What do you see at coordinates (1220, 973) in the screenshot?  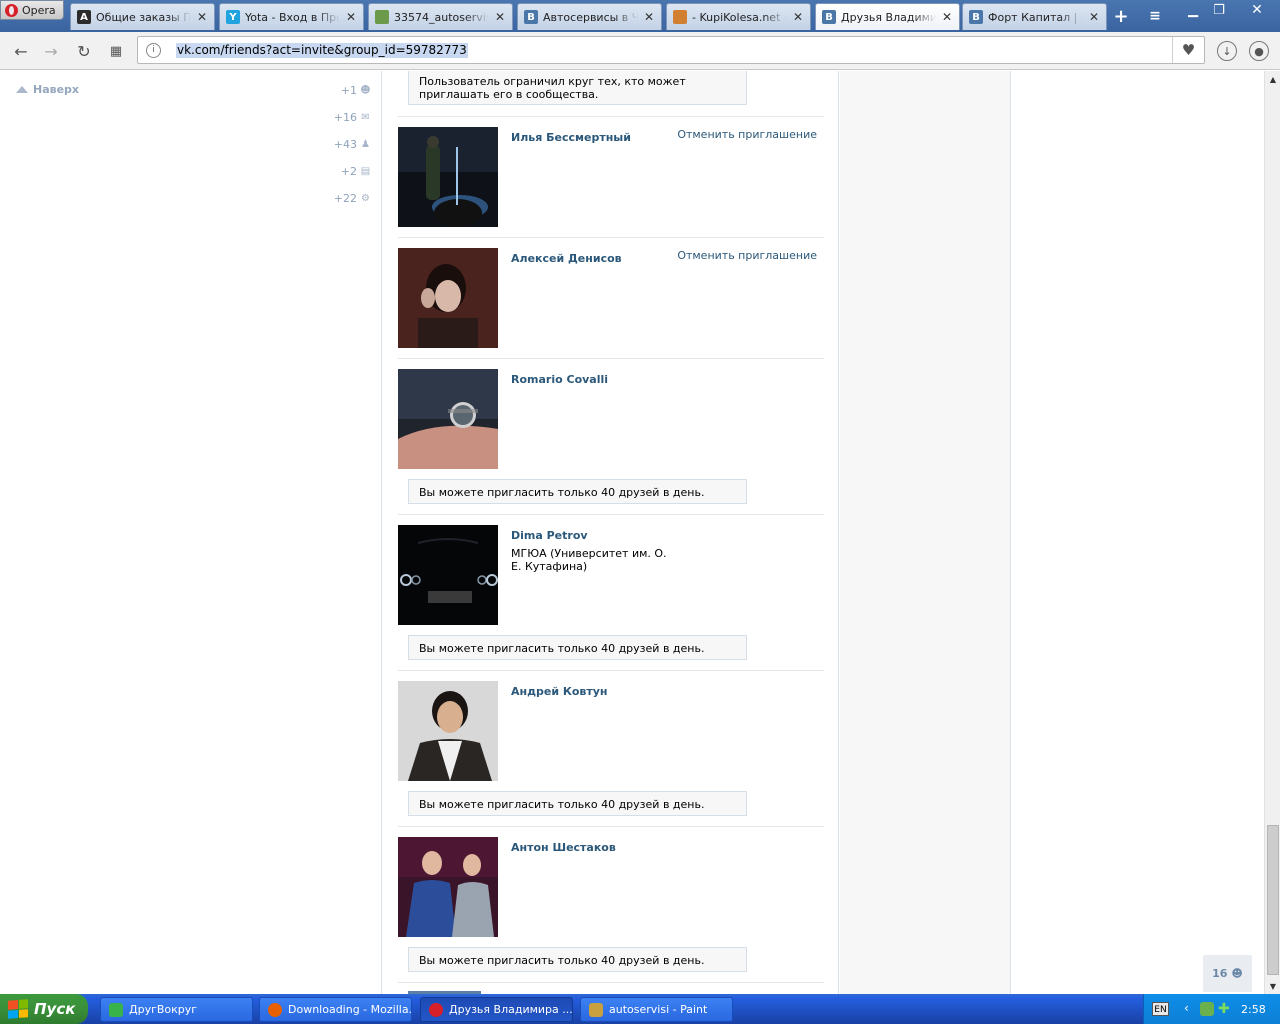 I see `friends-online-count: 16` at bounding box center [1220, 973].